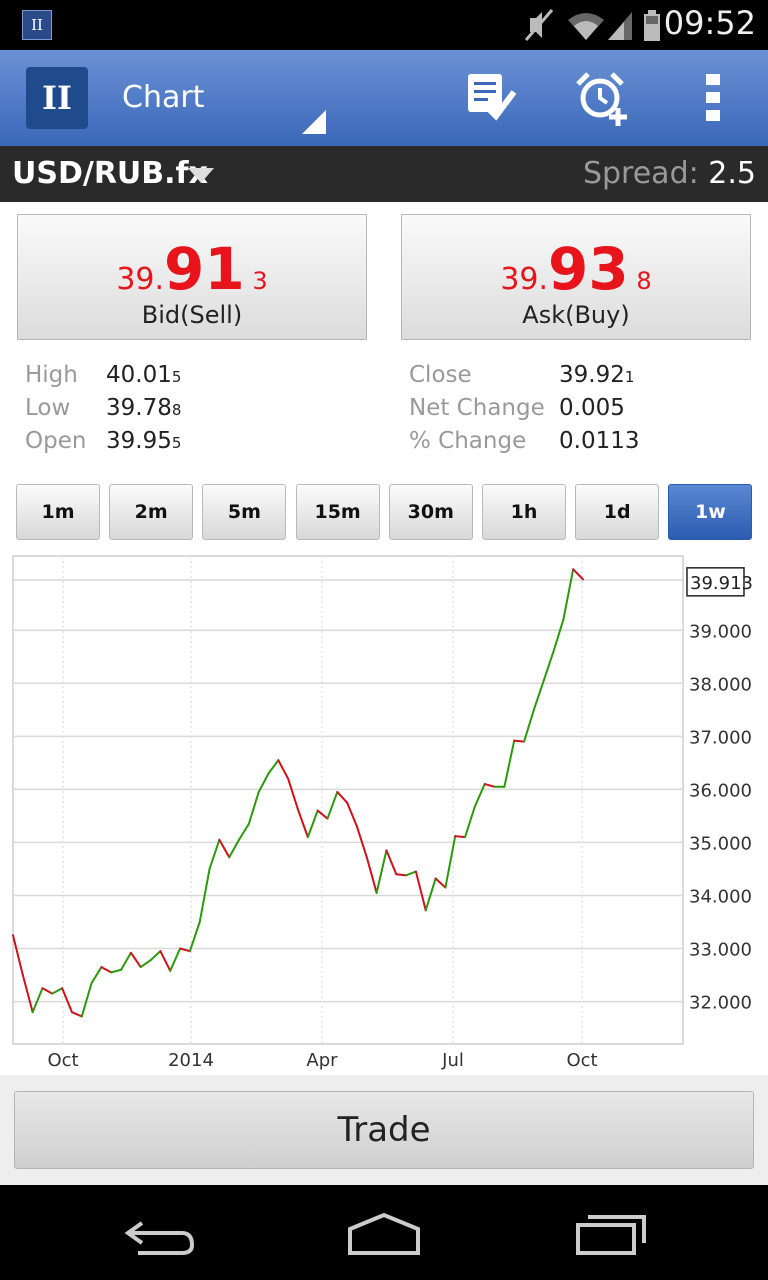 The width and height of the screenshot is (768, 1280). Describe the element at coordinates (191, 1060) in the screenshot. I see `x-tick-label: 2014` at that location.